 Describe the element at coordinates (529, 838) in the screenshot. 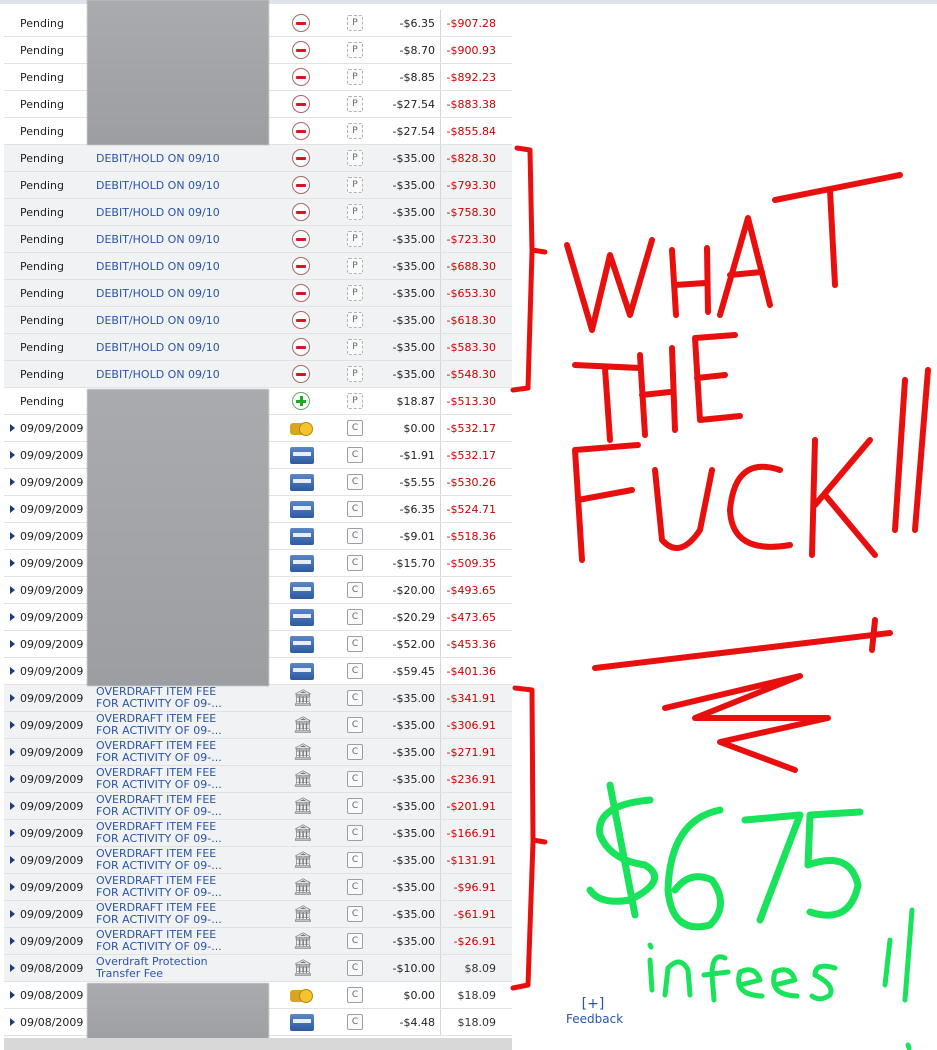

I see `red-bracket-bottom` at that location.